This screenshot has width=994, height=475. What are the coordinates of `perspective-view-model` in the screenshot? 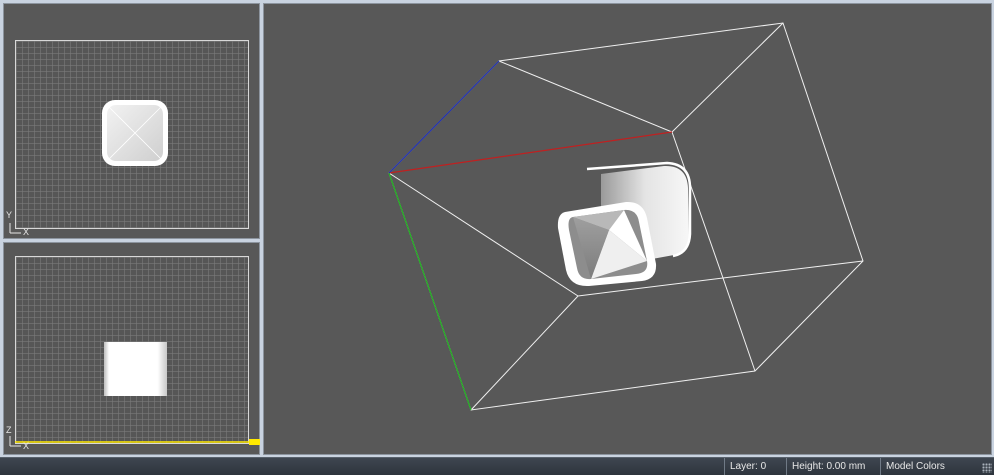 It's located at (624, 224).